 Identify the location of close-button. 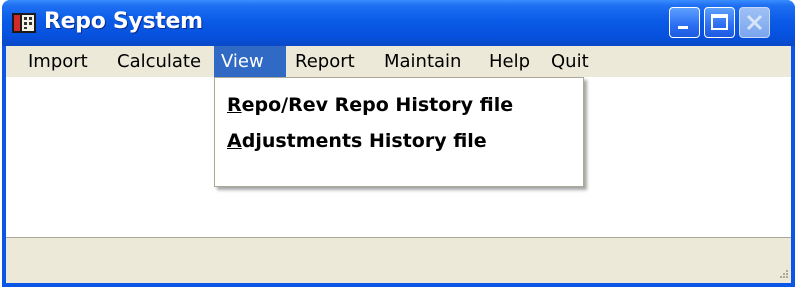
(754, 22).